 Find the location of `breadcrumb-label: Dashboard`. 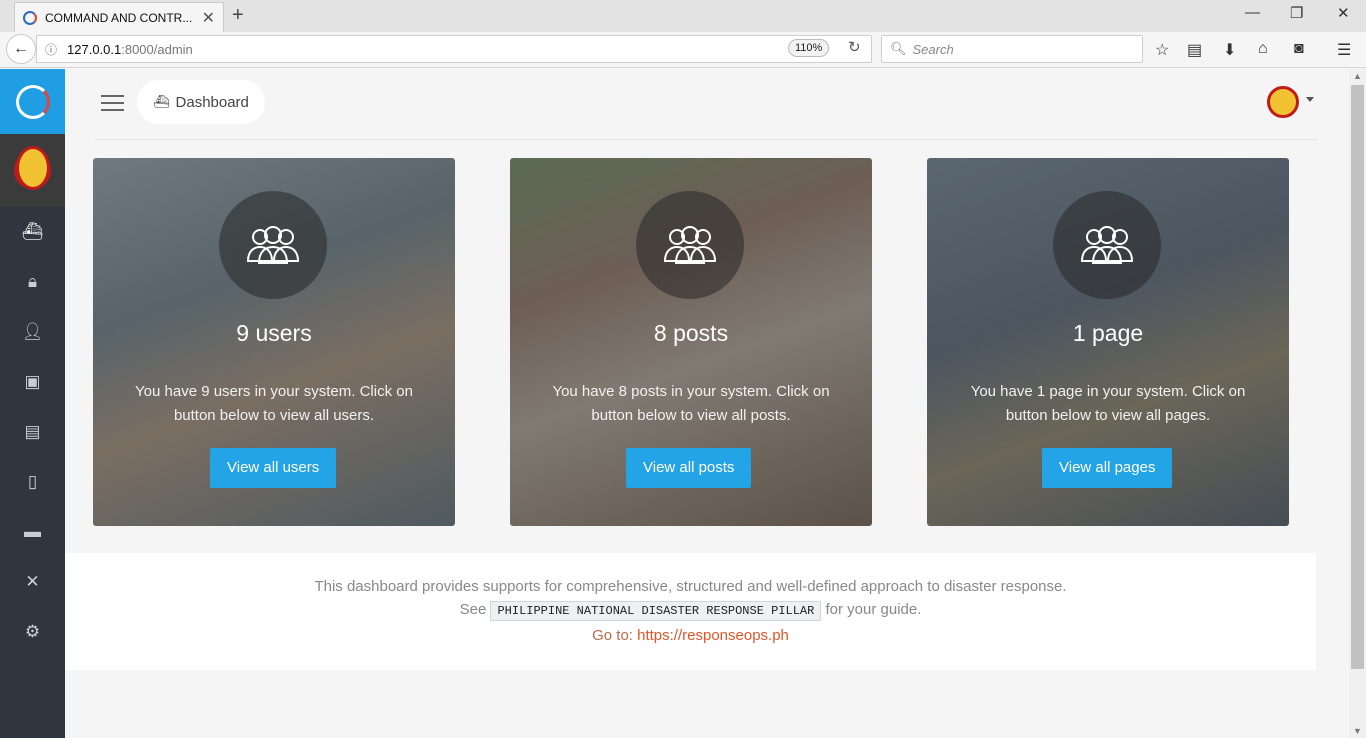

breadcrumb-label: Dashboard is located at coordinates (212, 102).